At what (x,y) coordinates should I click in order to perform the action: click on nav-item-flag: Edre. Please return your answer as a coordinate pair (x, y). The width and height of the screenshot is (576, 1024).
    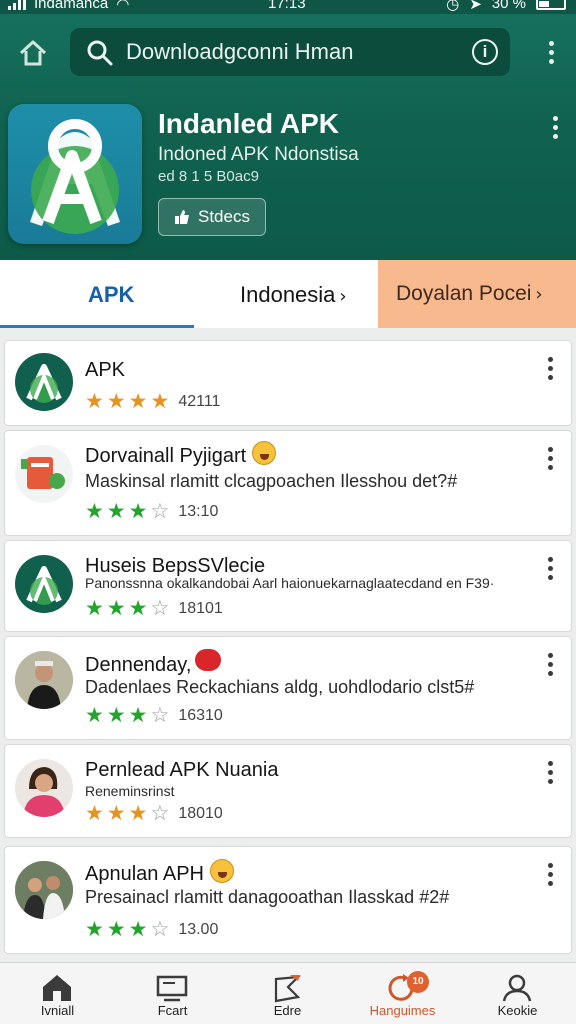
    Looking at the image, I should click on (287, 993).